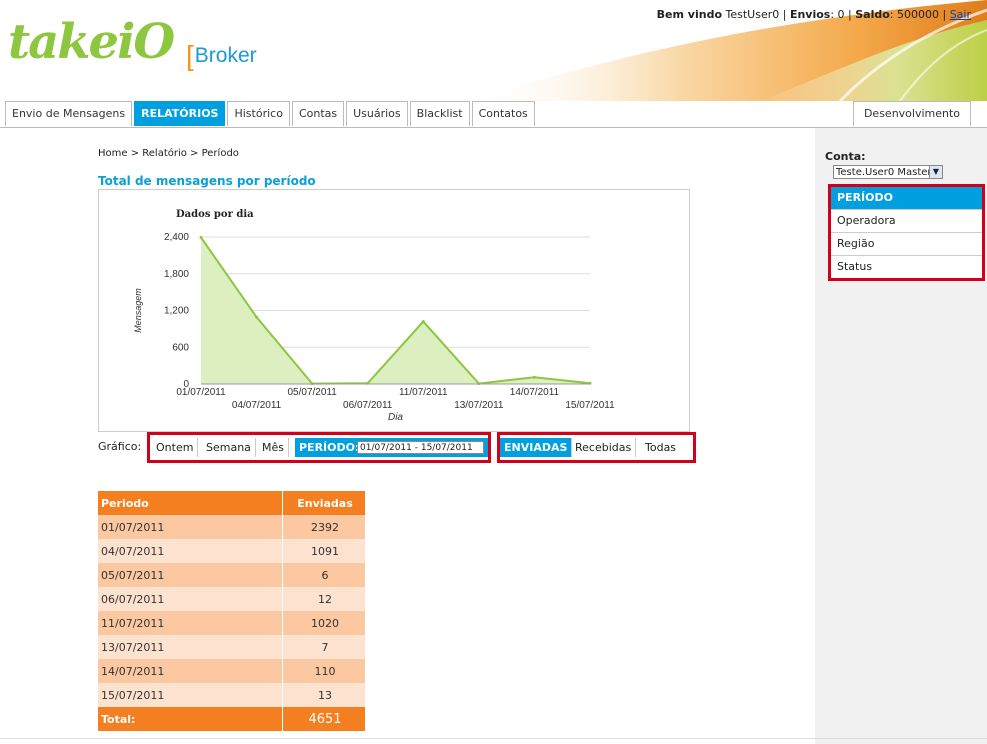 This screenshot has height=744, width=987. I want to click on table-header-row: Periodo Enviadas, so click(232, 503).